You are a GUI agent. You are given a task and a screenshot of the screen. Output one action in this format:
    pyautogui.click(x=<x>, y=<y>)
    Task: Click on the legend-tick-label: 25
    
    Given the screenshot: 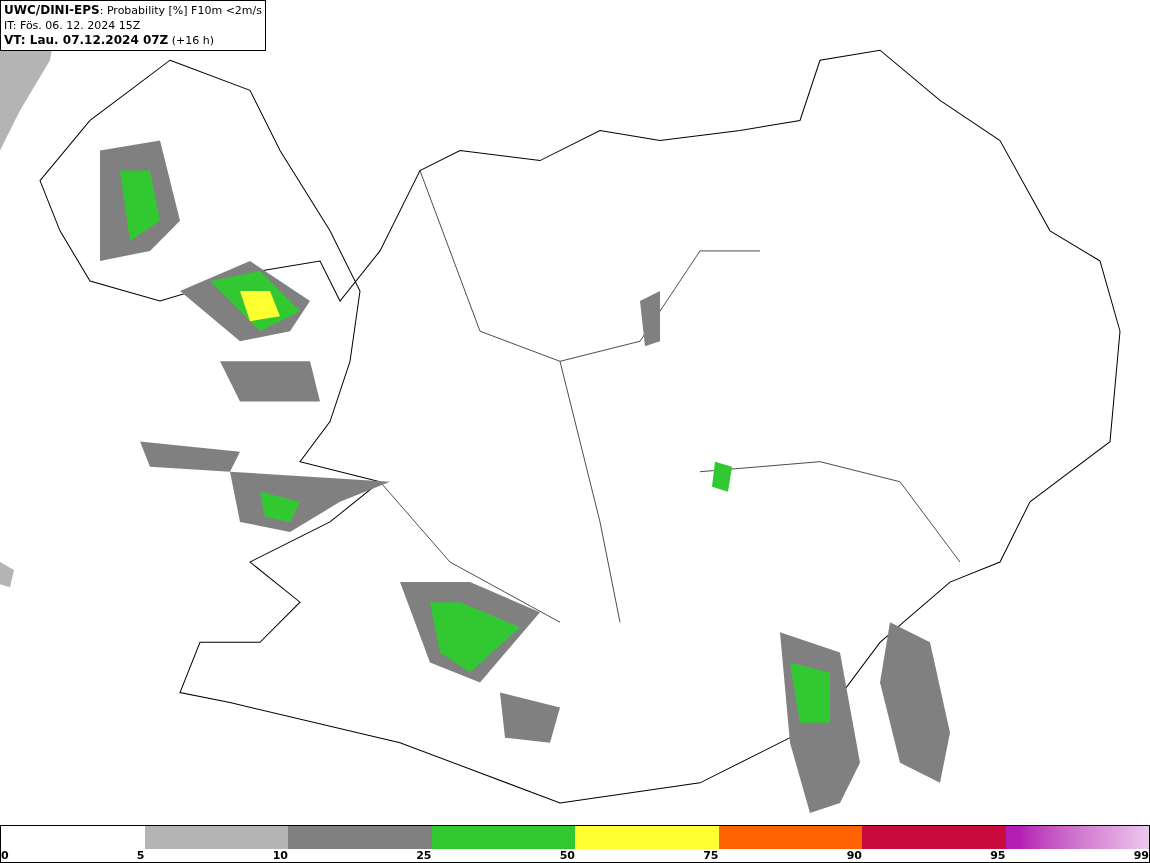 What is the action you would take?
    pyautogui.click(x=424, y=855)
    